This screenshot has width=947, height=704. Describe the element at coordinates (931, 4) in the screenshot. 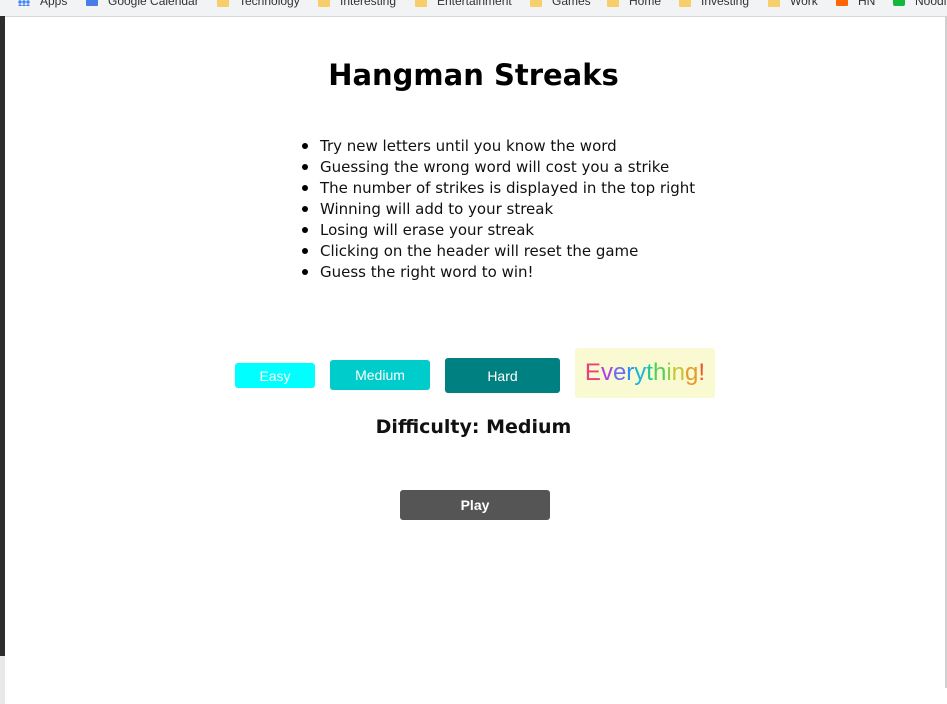

I see `bookmark-label: Noodl` at that location.